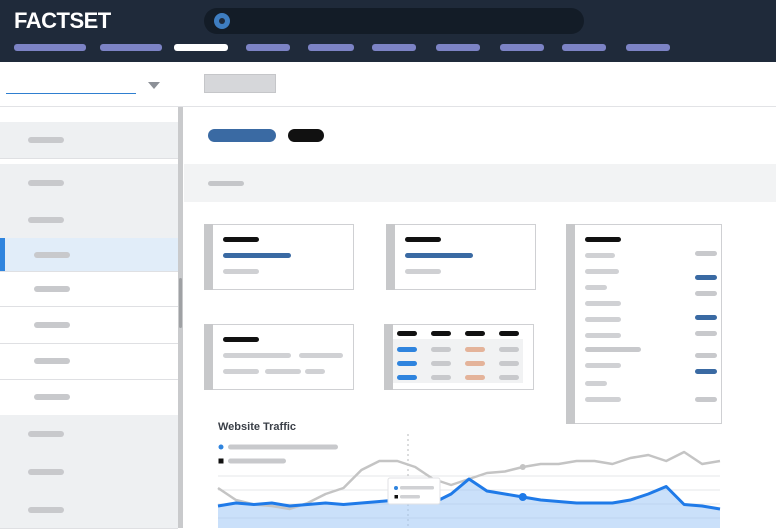 This screenshot has width=776, height=529. I want to click on section-header, so click(480, 183).